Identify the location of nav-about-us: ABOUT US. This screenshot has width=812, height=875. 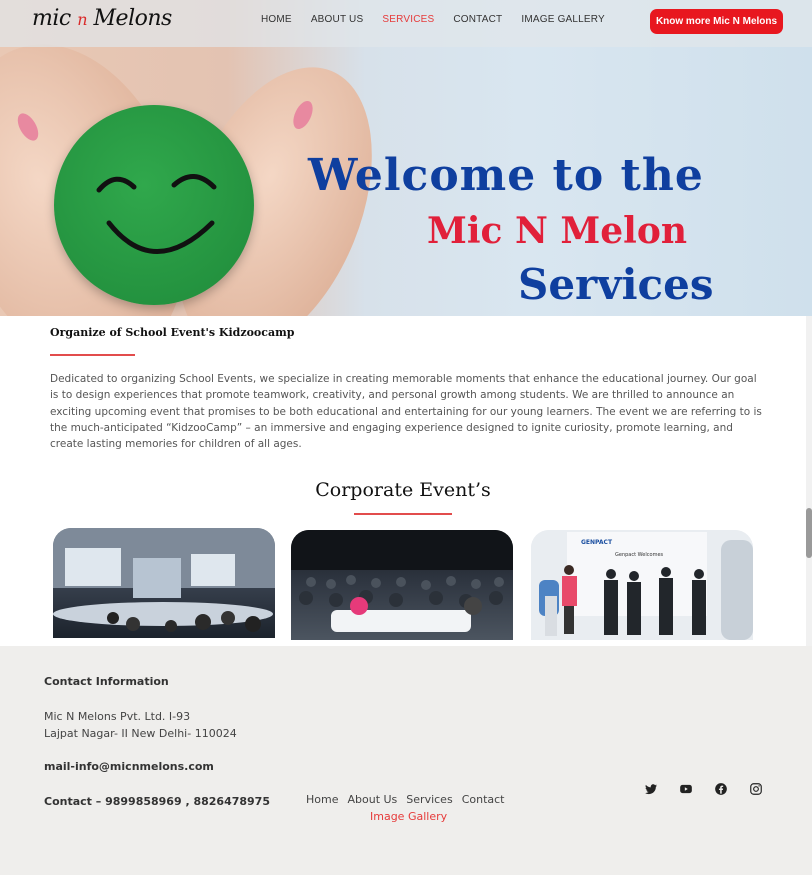
(337, 19).